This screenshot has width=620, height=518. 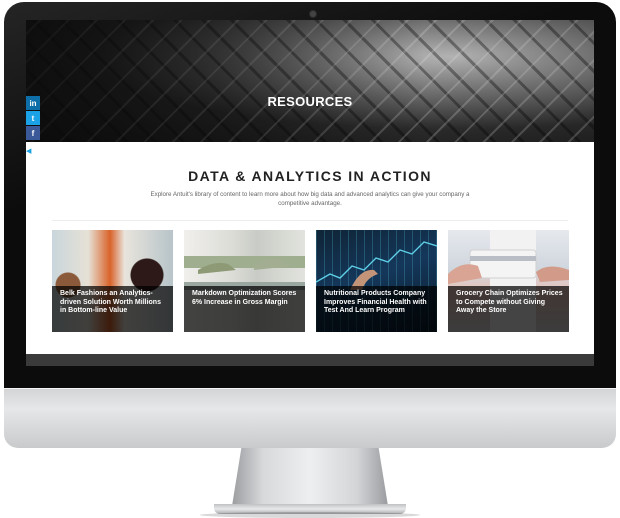 What do you see at coordinates (310, 220) in the screenshot?
I see `divider` at bounding box center [310, 220].